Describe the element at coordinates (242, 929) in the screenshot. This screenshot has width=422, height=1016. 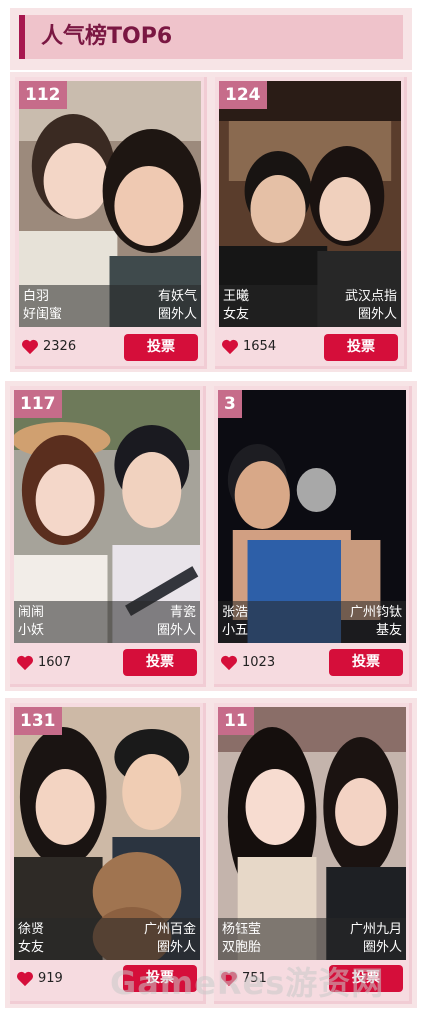
I see `contestant-name-left: 杨钰莹` at that location.